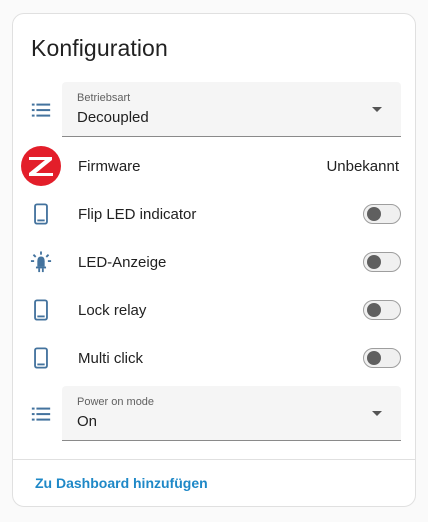  I want to click on betriebsart-select: Betriebsart Decoupled, so click(231, 109).